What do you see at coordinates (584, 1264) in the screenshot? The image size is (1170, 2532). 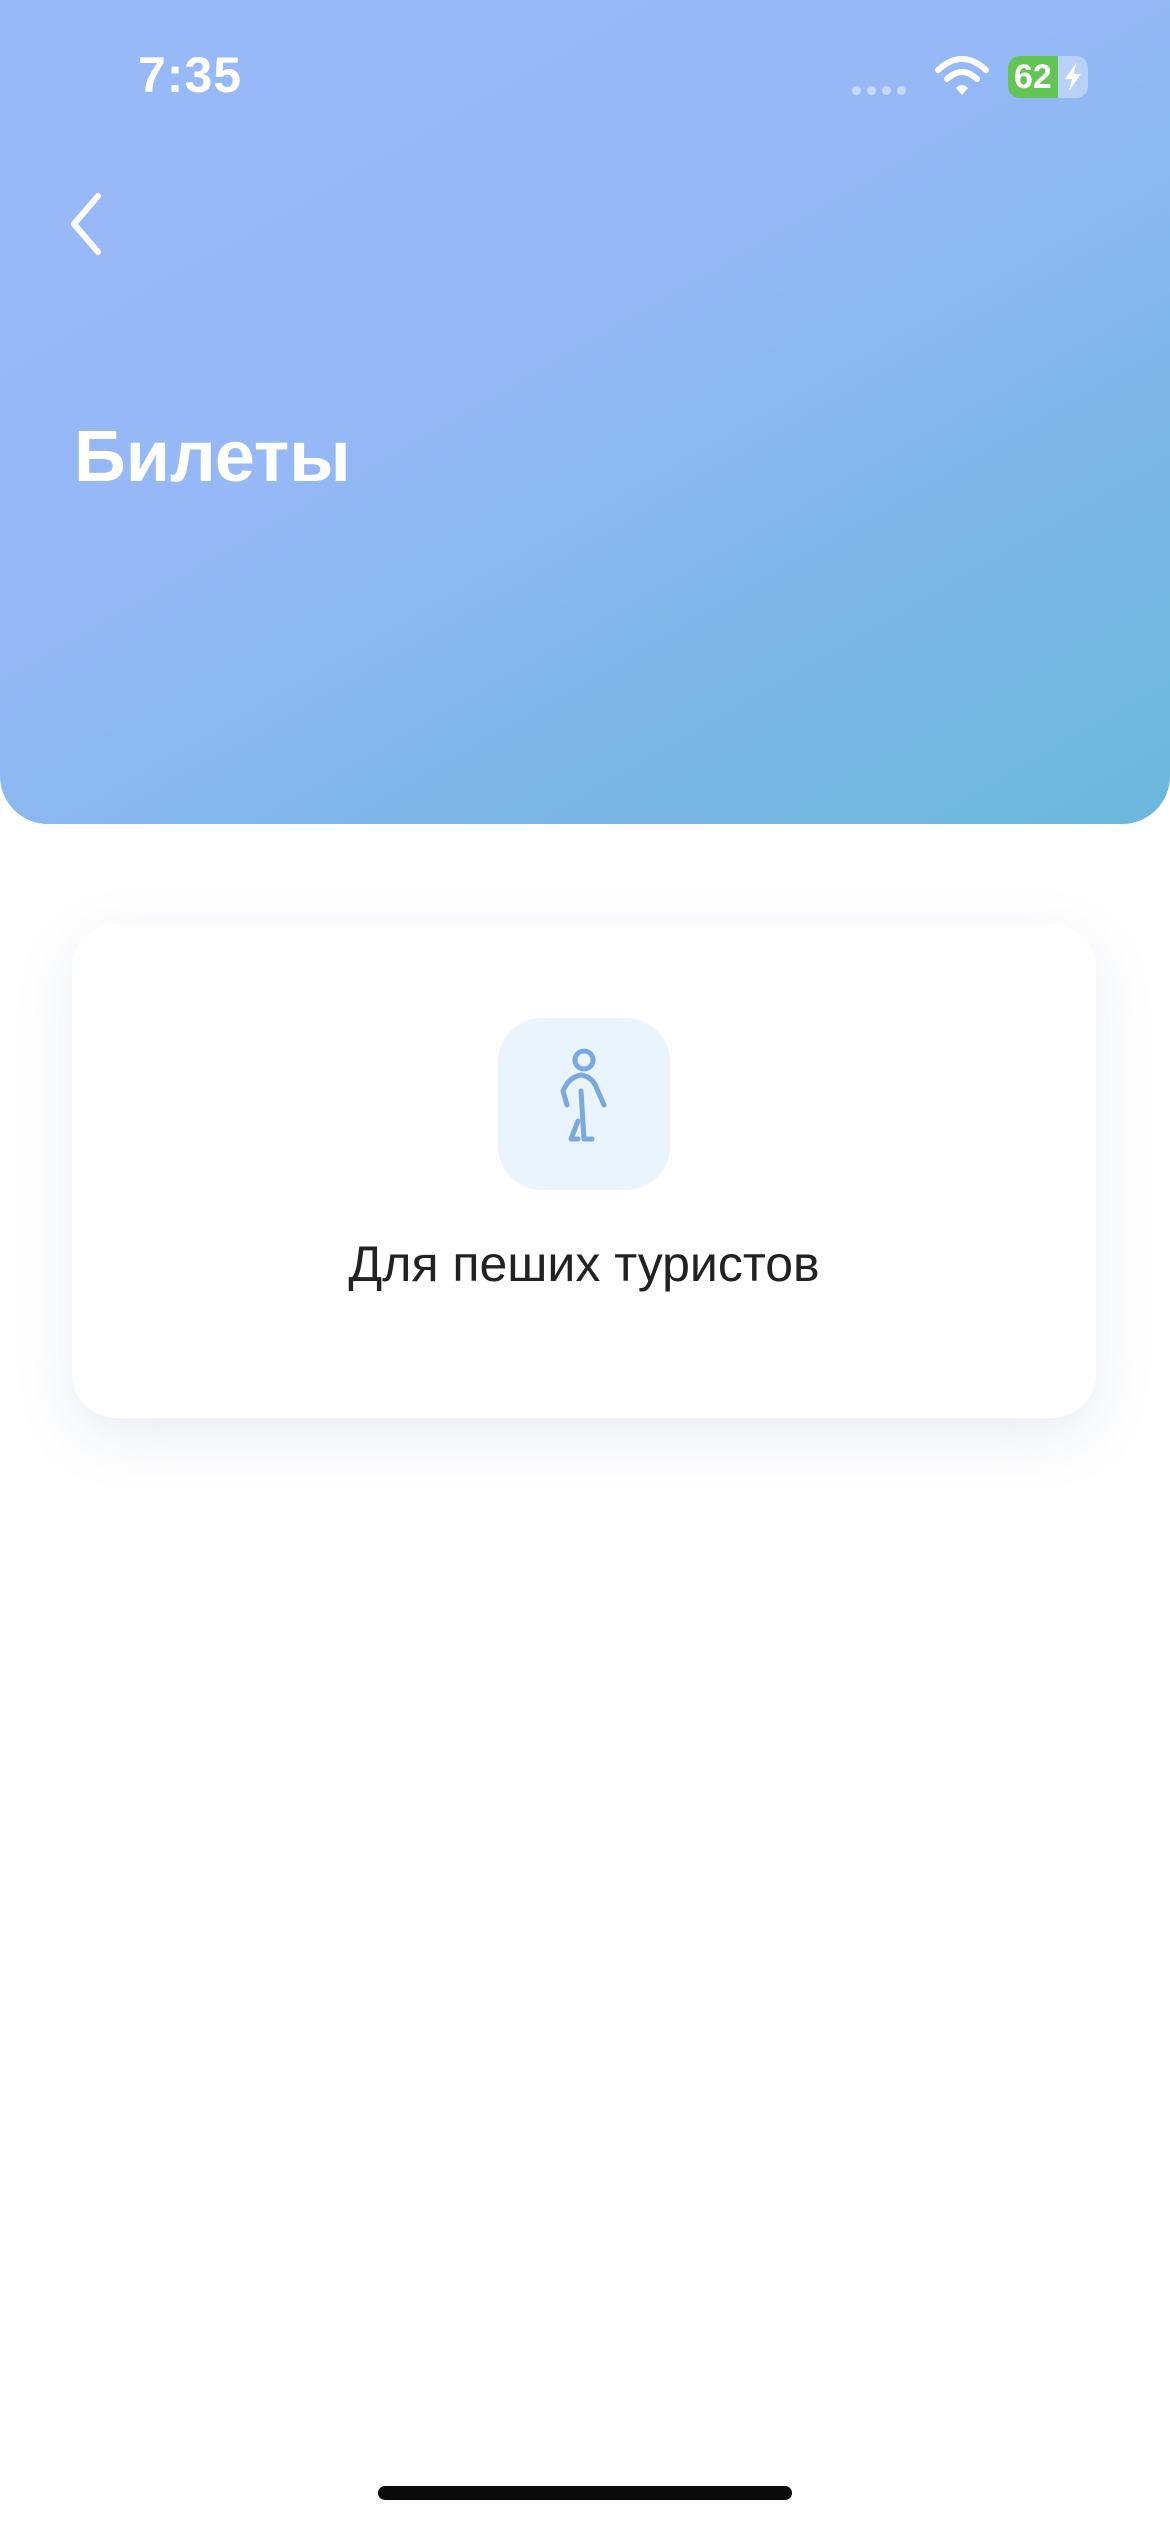 I see `ticket-card-label: Для пеших туристов` at bounding box center [584, 1264].